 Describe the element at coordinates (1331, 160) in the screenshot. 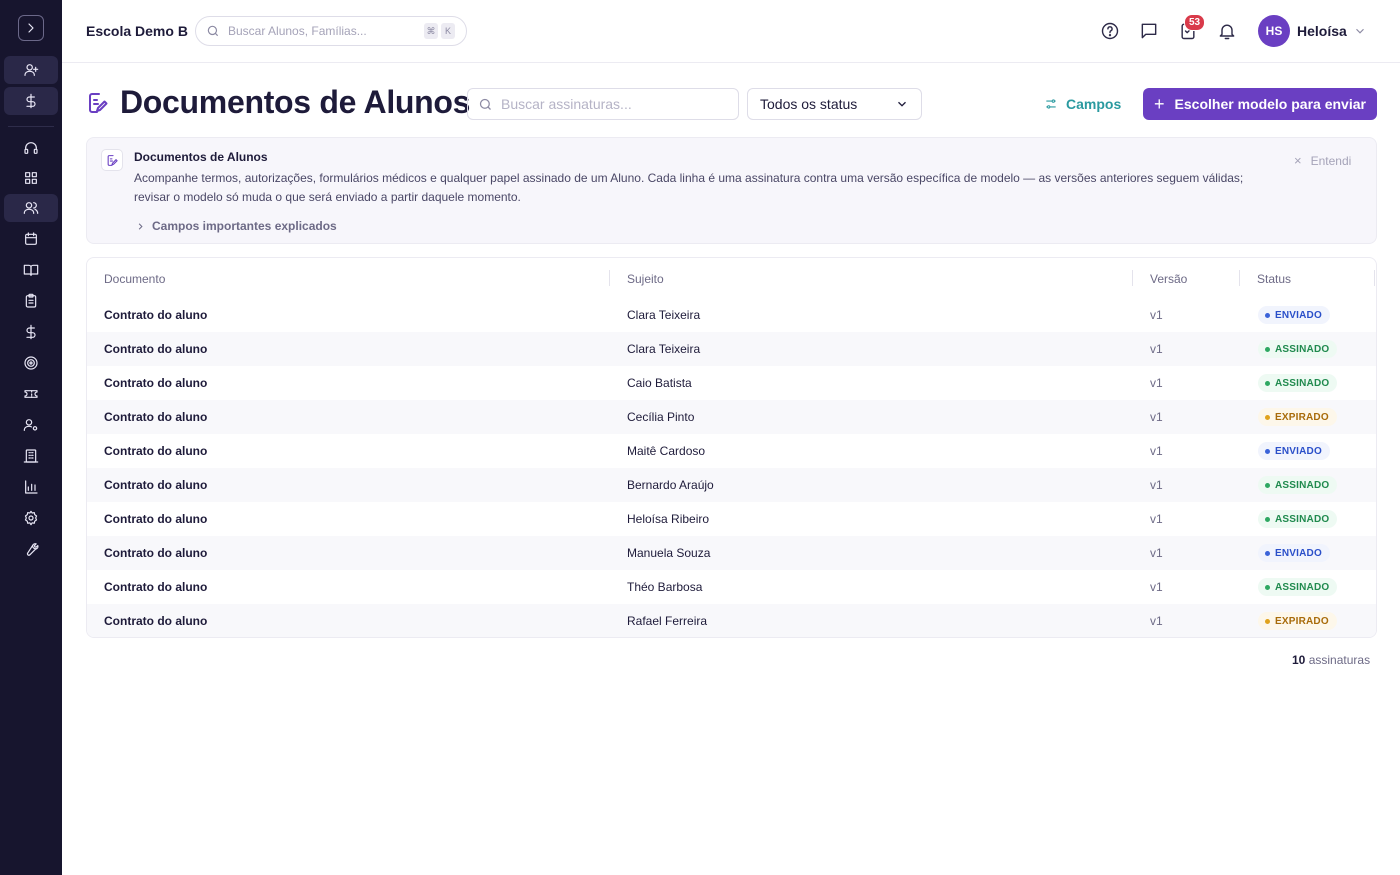

I see `banner-dismiss-label: Entendi` at that location.